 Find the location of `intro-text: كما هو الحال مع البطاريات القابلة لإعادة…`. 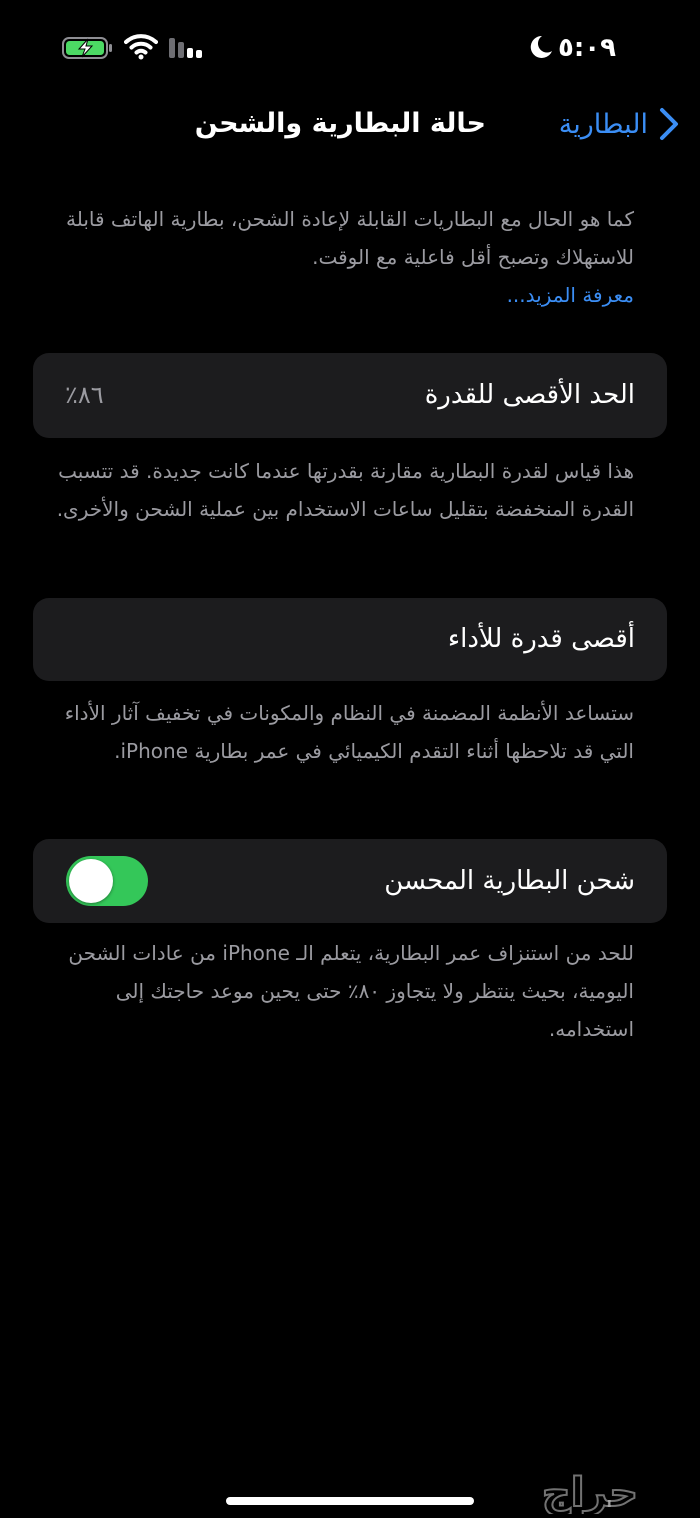

intro-text: كما هو الحال مع البطاريات القابلة لإعادة… is located at coordinates (350, 238).